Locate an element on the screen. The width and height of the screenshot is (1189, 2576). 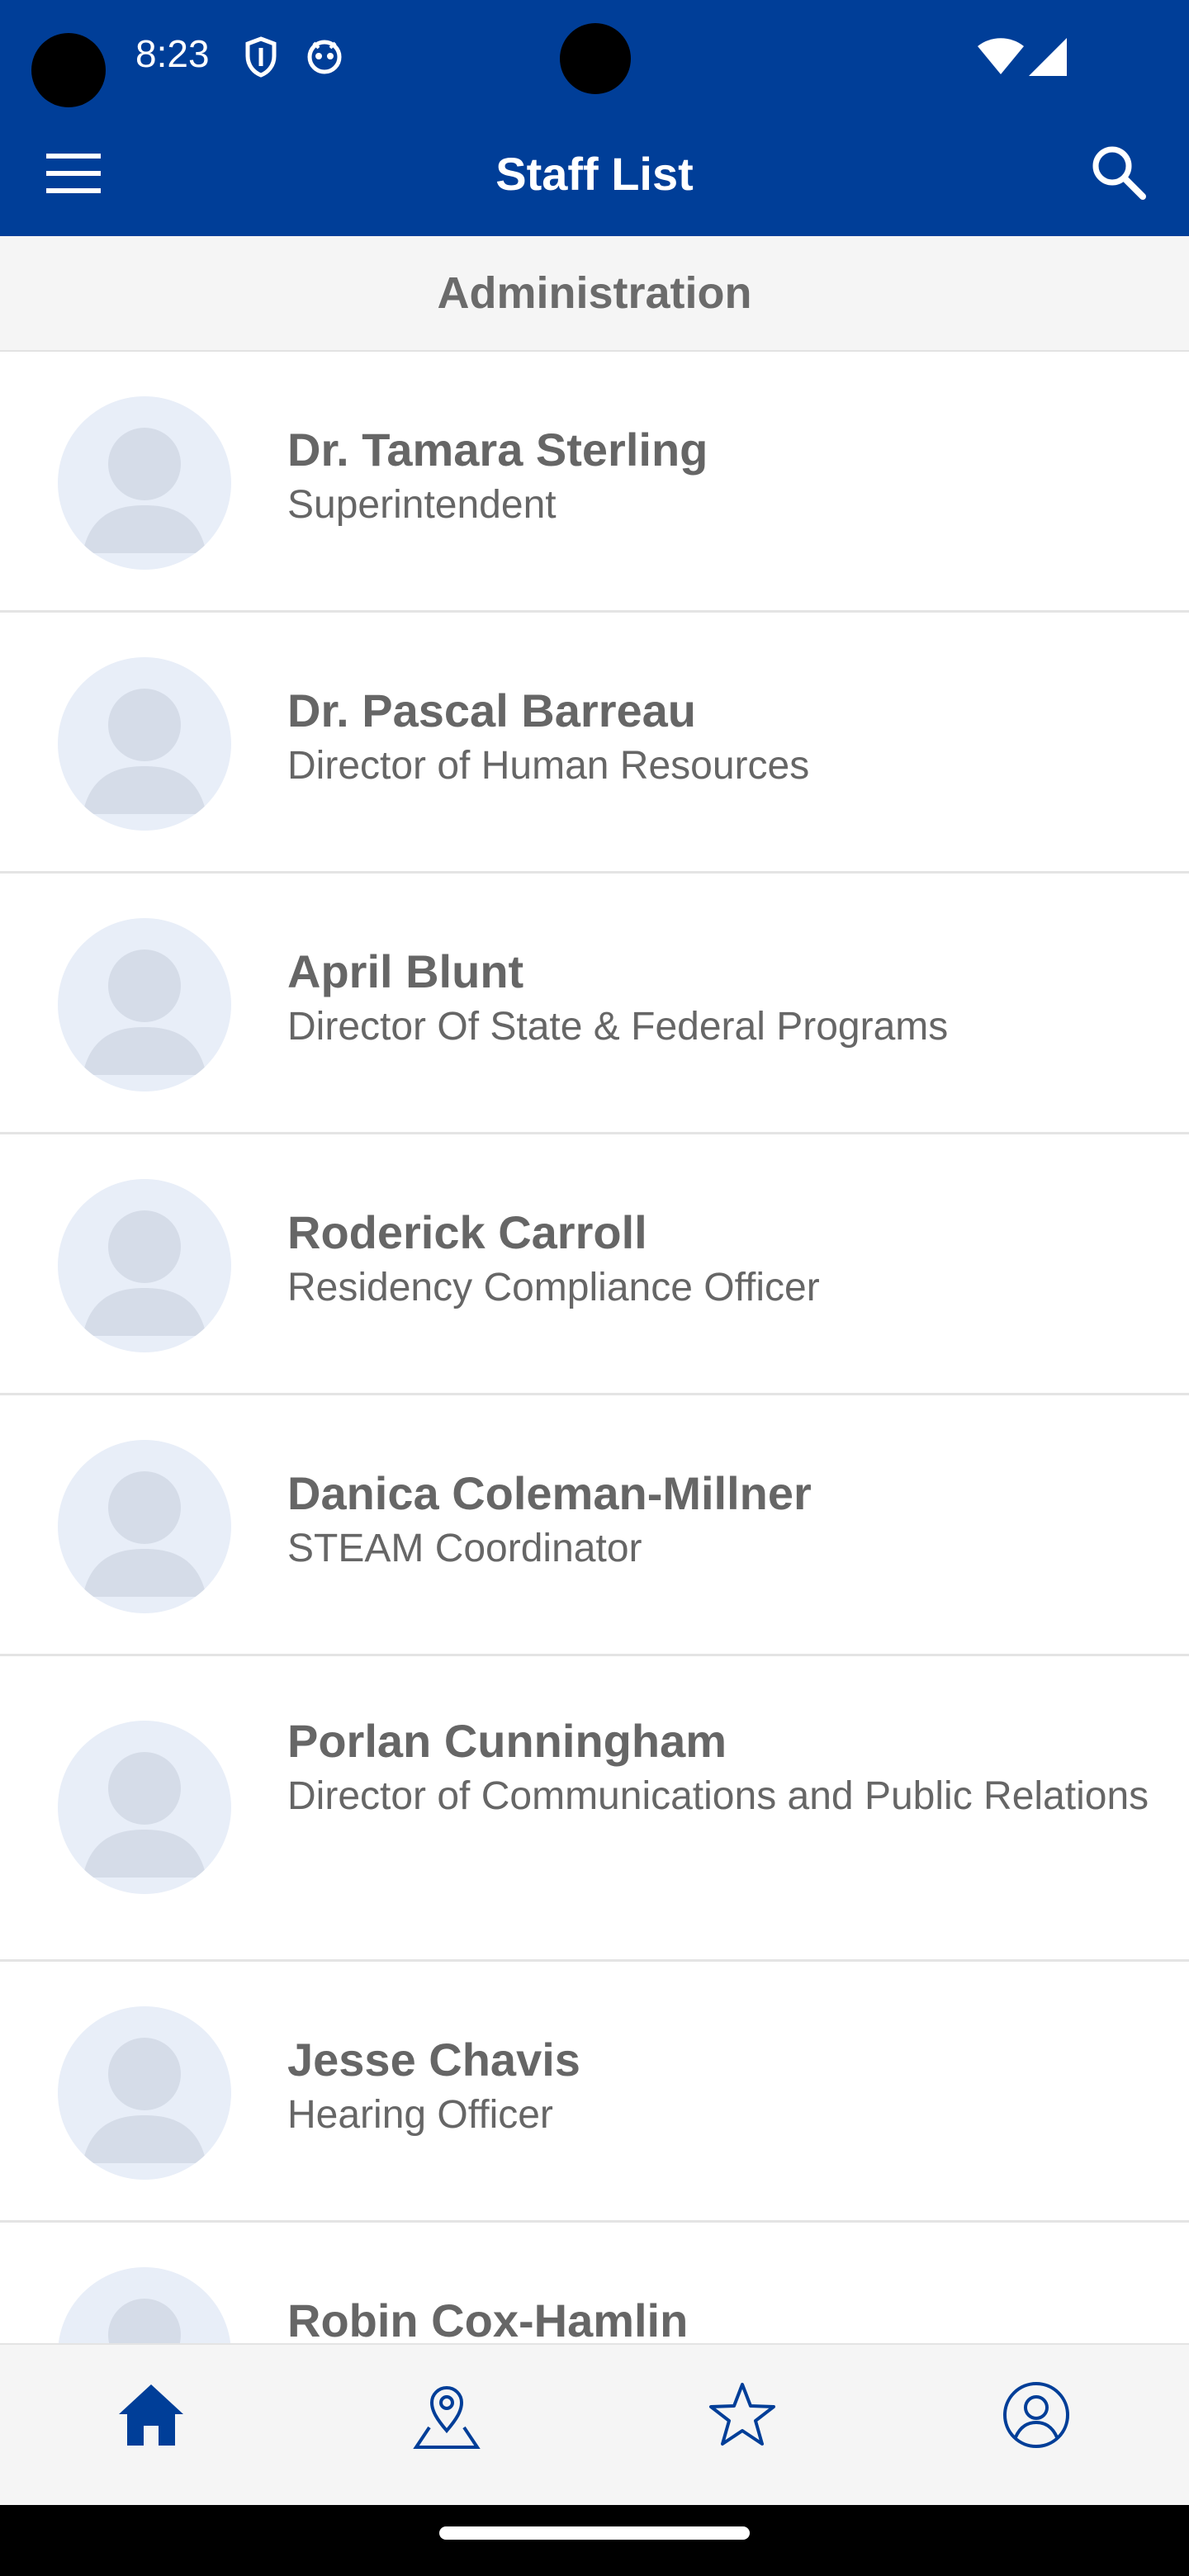
robot-icon is located at coordinates (324, 57).